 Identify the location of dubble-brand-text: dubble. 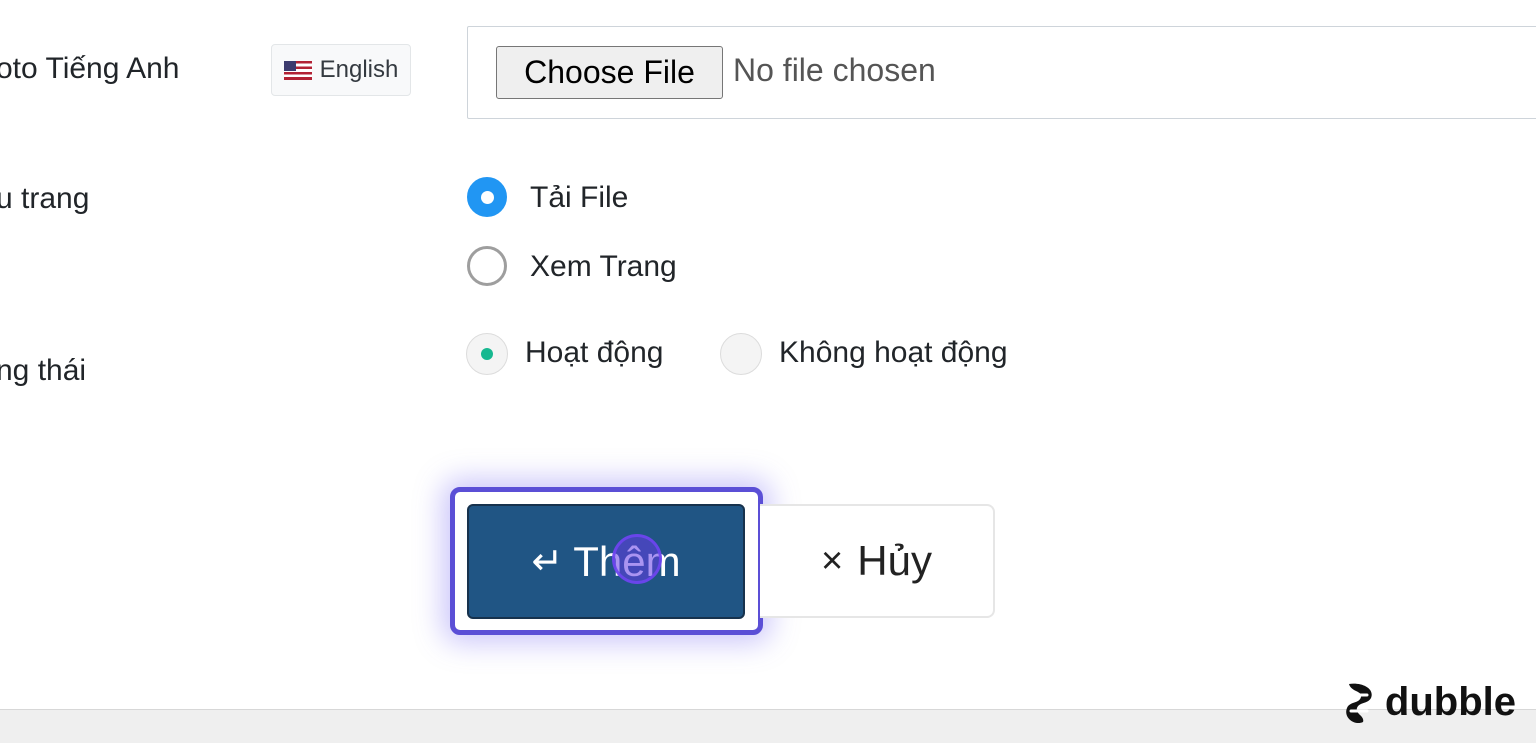
(1450, 702).